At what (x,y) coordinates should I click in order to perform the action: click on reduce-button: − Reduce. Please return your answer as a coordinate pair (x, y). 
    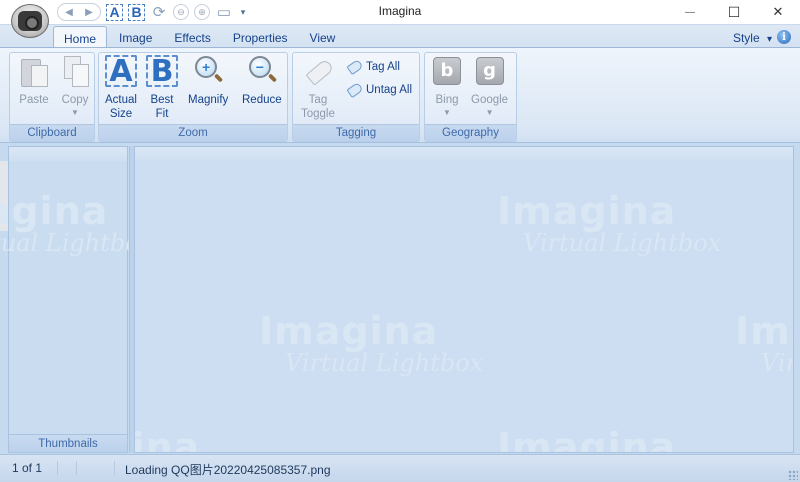
    Looking at the image, I should click on (262, 81).